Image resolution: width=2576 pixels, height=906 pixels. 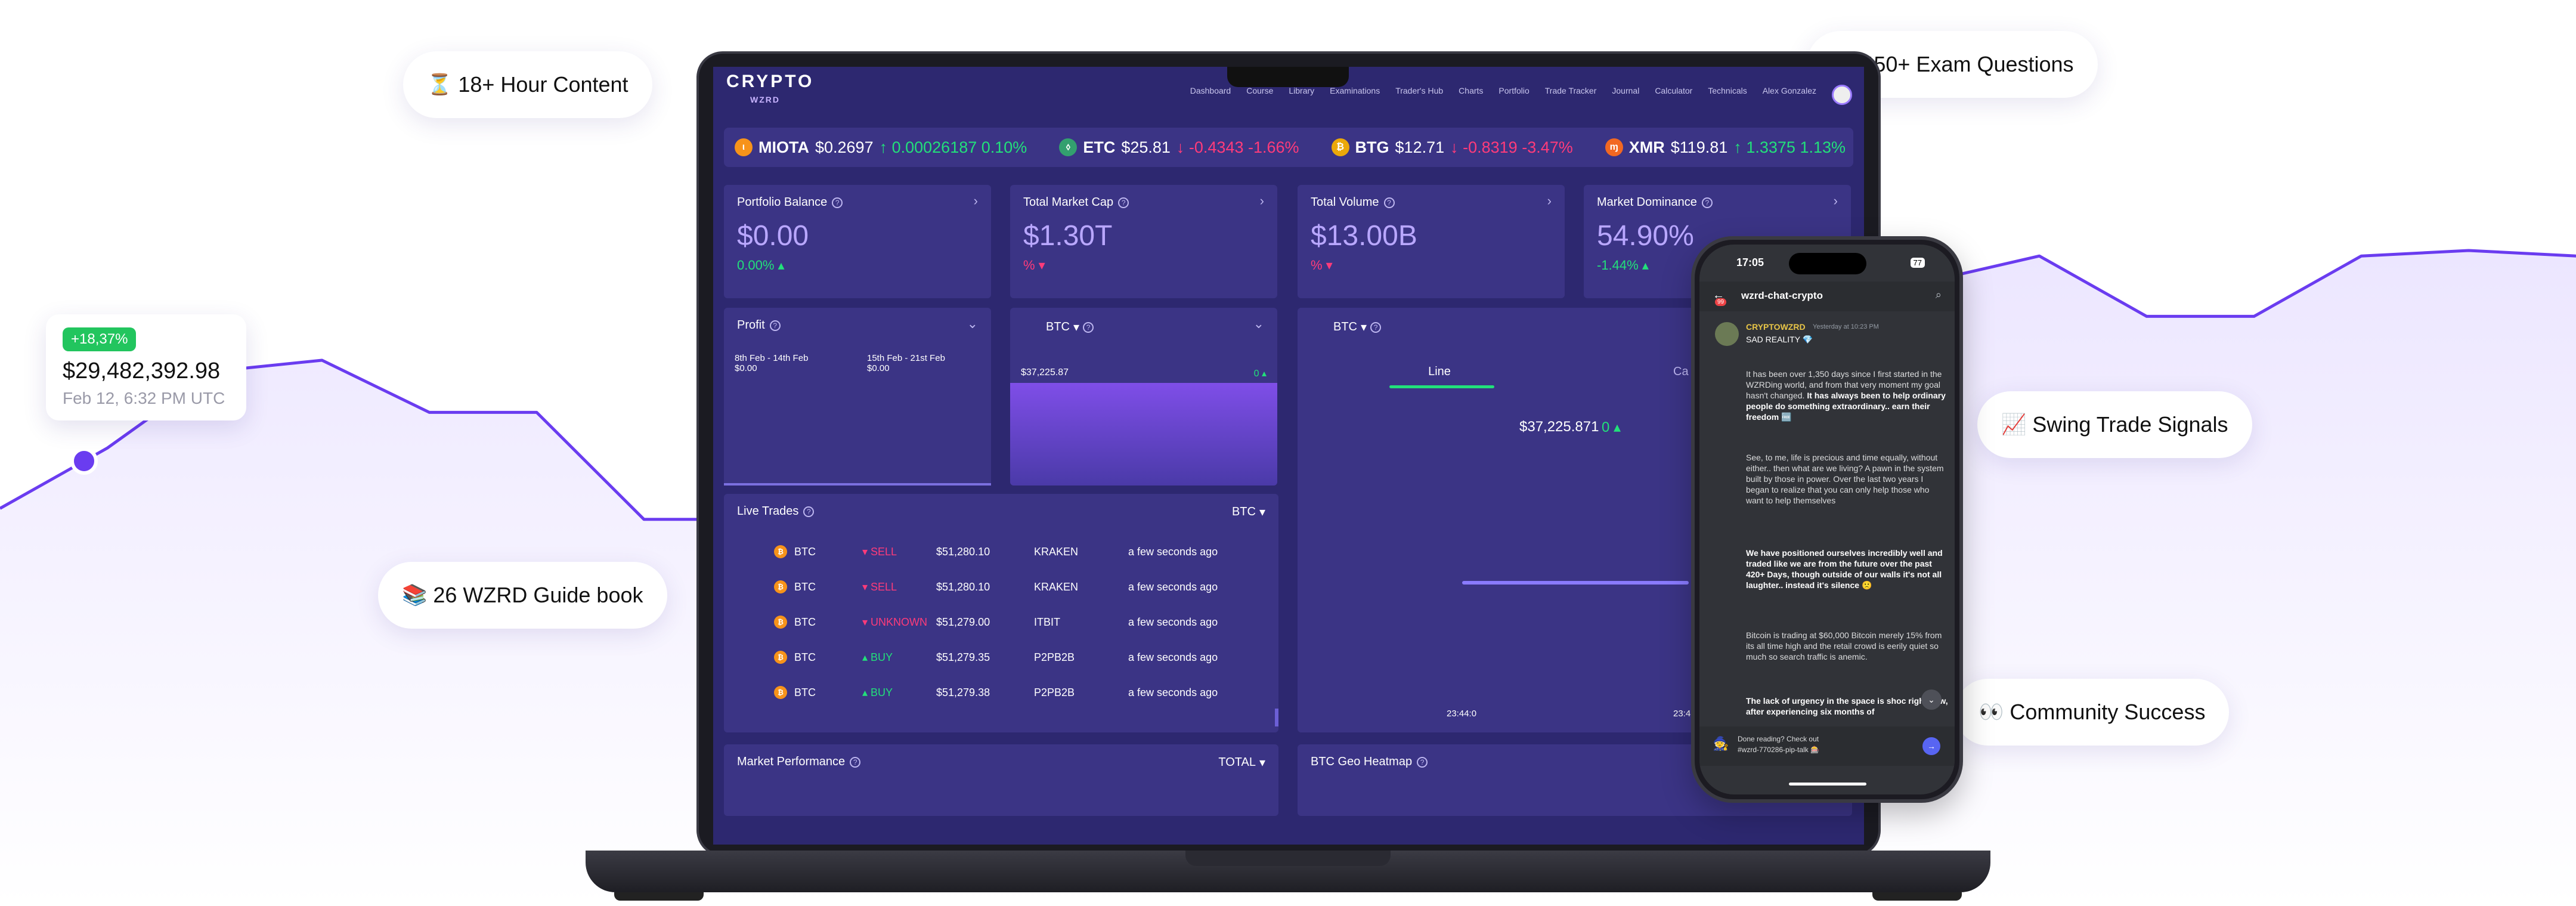 I want to click on nav-user-name: Alex Gonzalez, so click(x=1790, y=90).